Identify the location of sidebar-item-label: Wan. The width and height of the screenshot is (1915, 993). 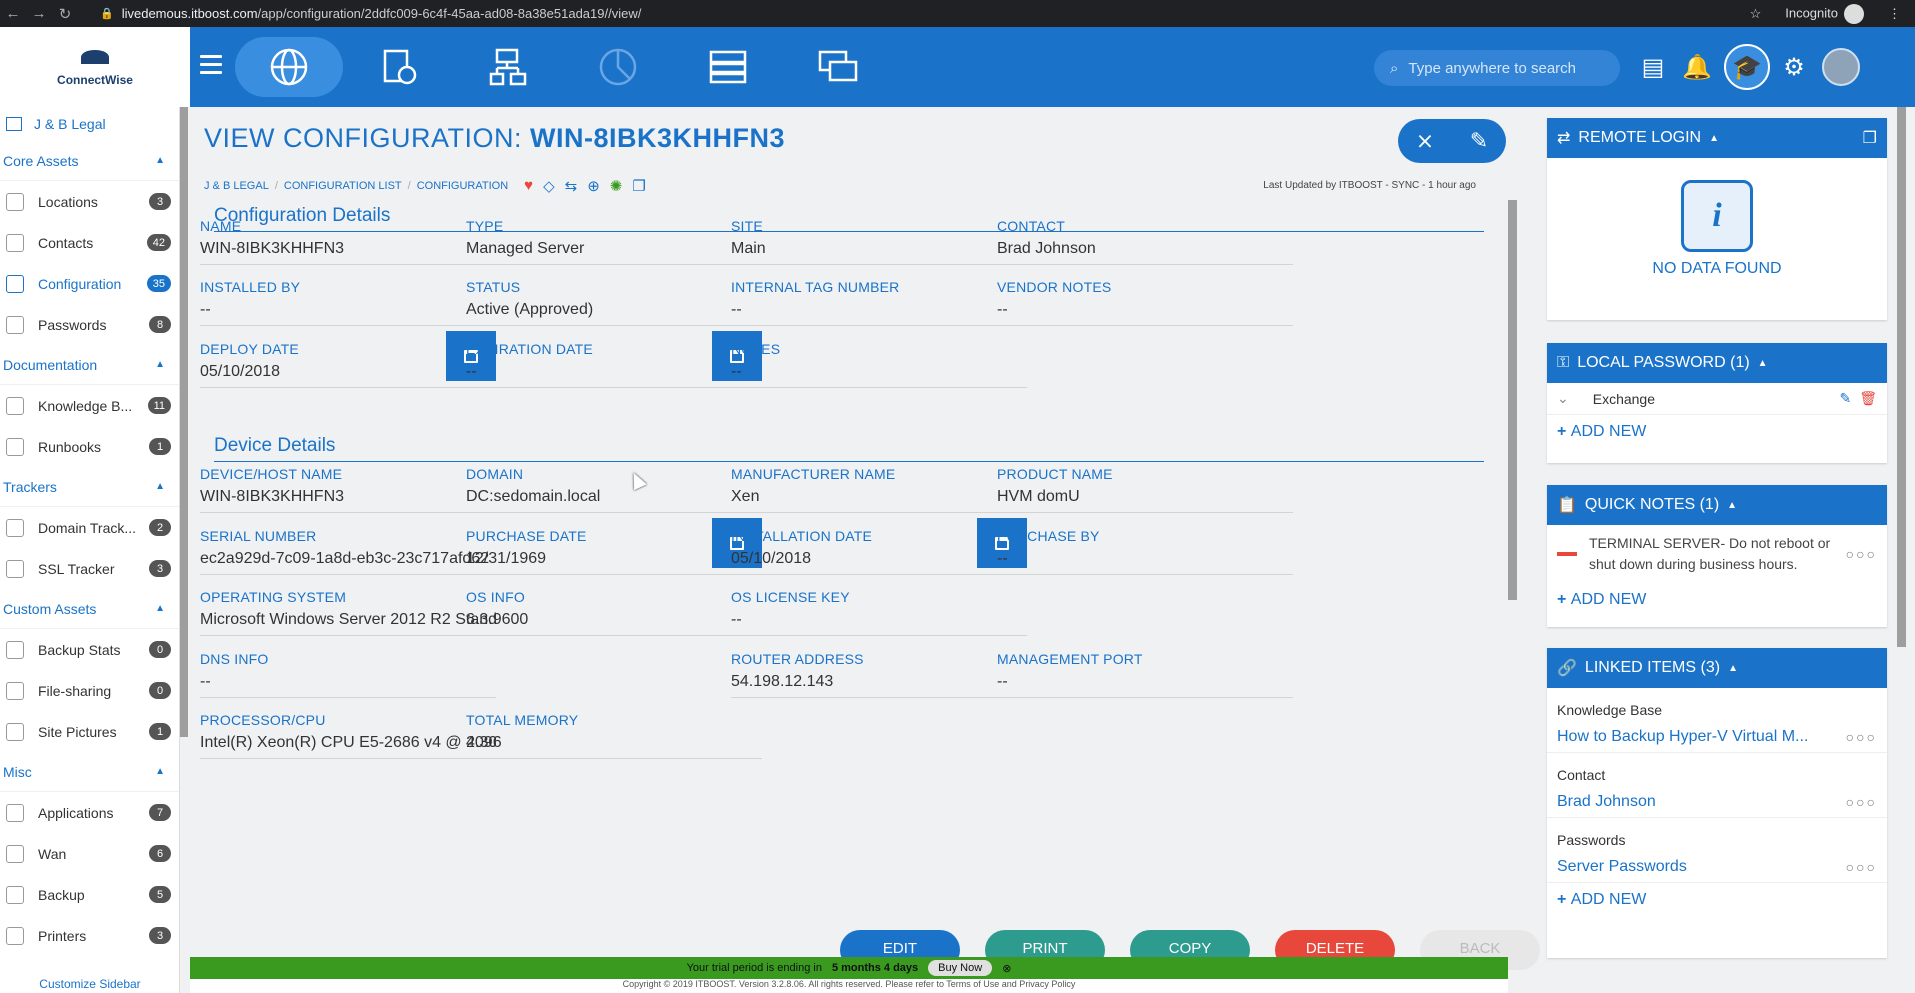
(52, 853).